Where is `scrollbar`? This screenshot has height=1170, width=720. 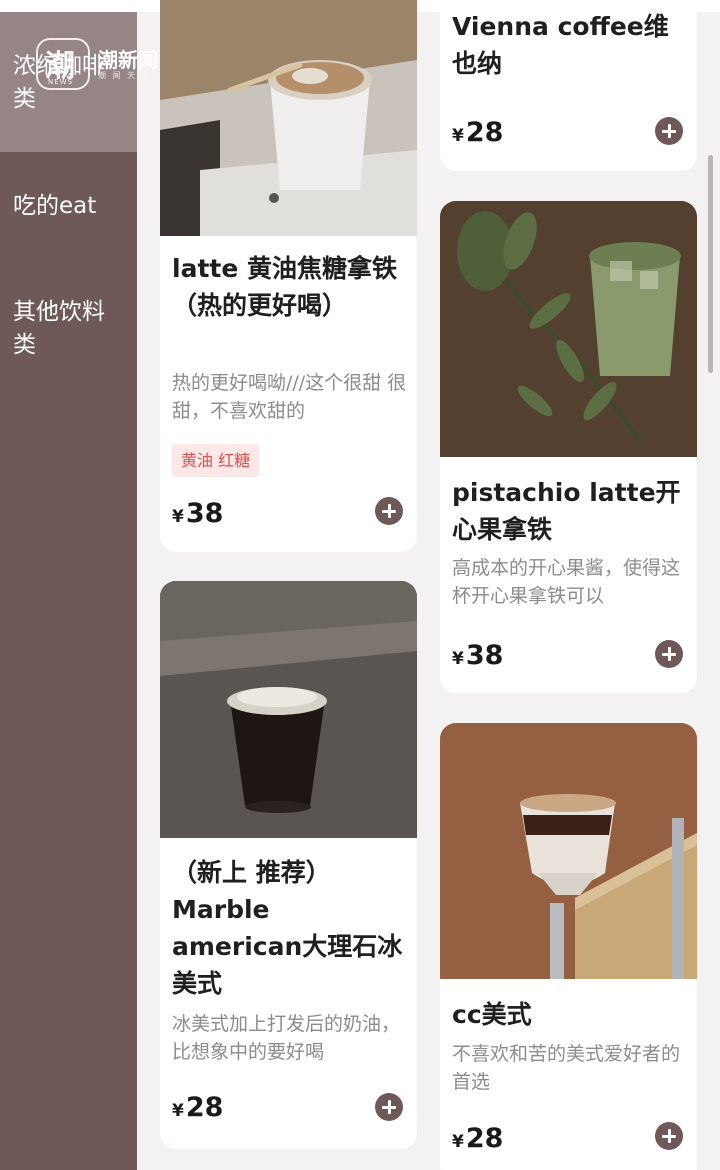
scrollbar is located at coordinates (710, 264).